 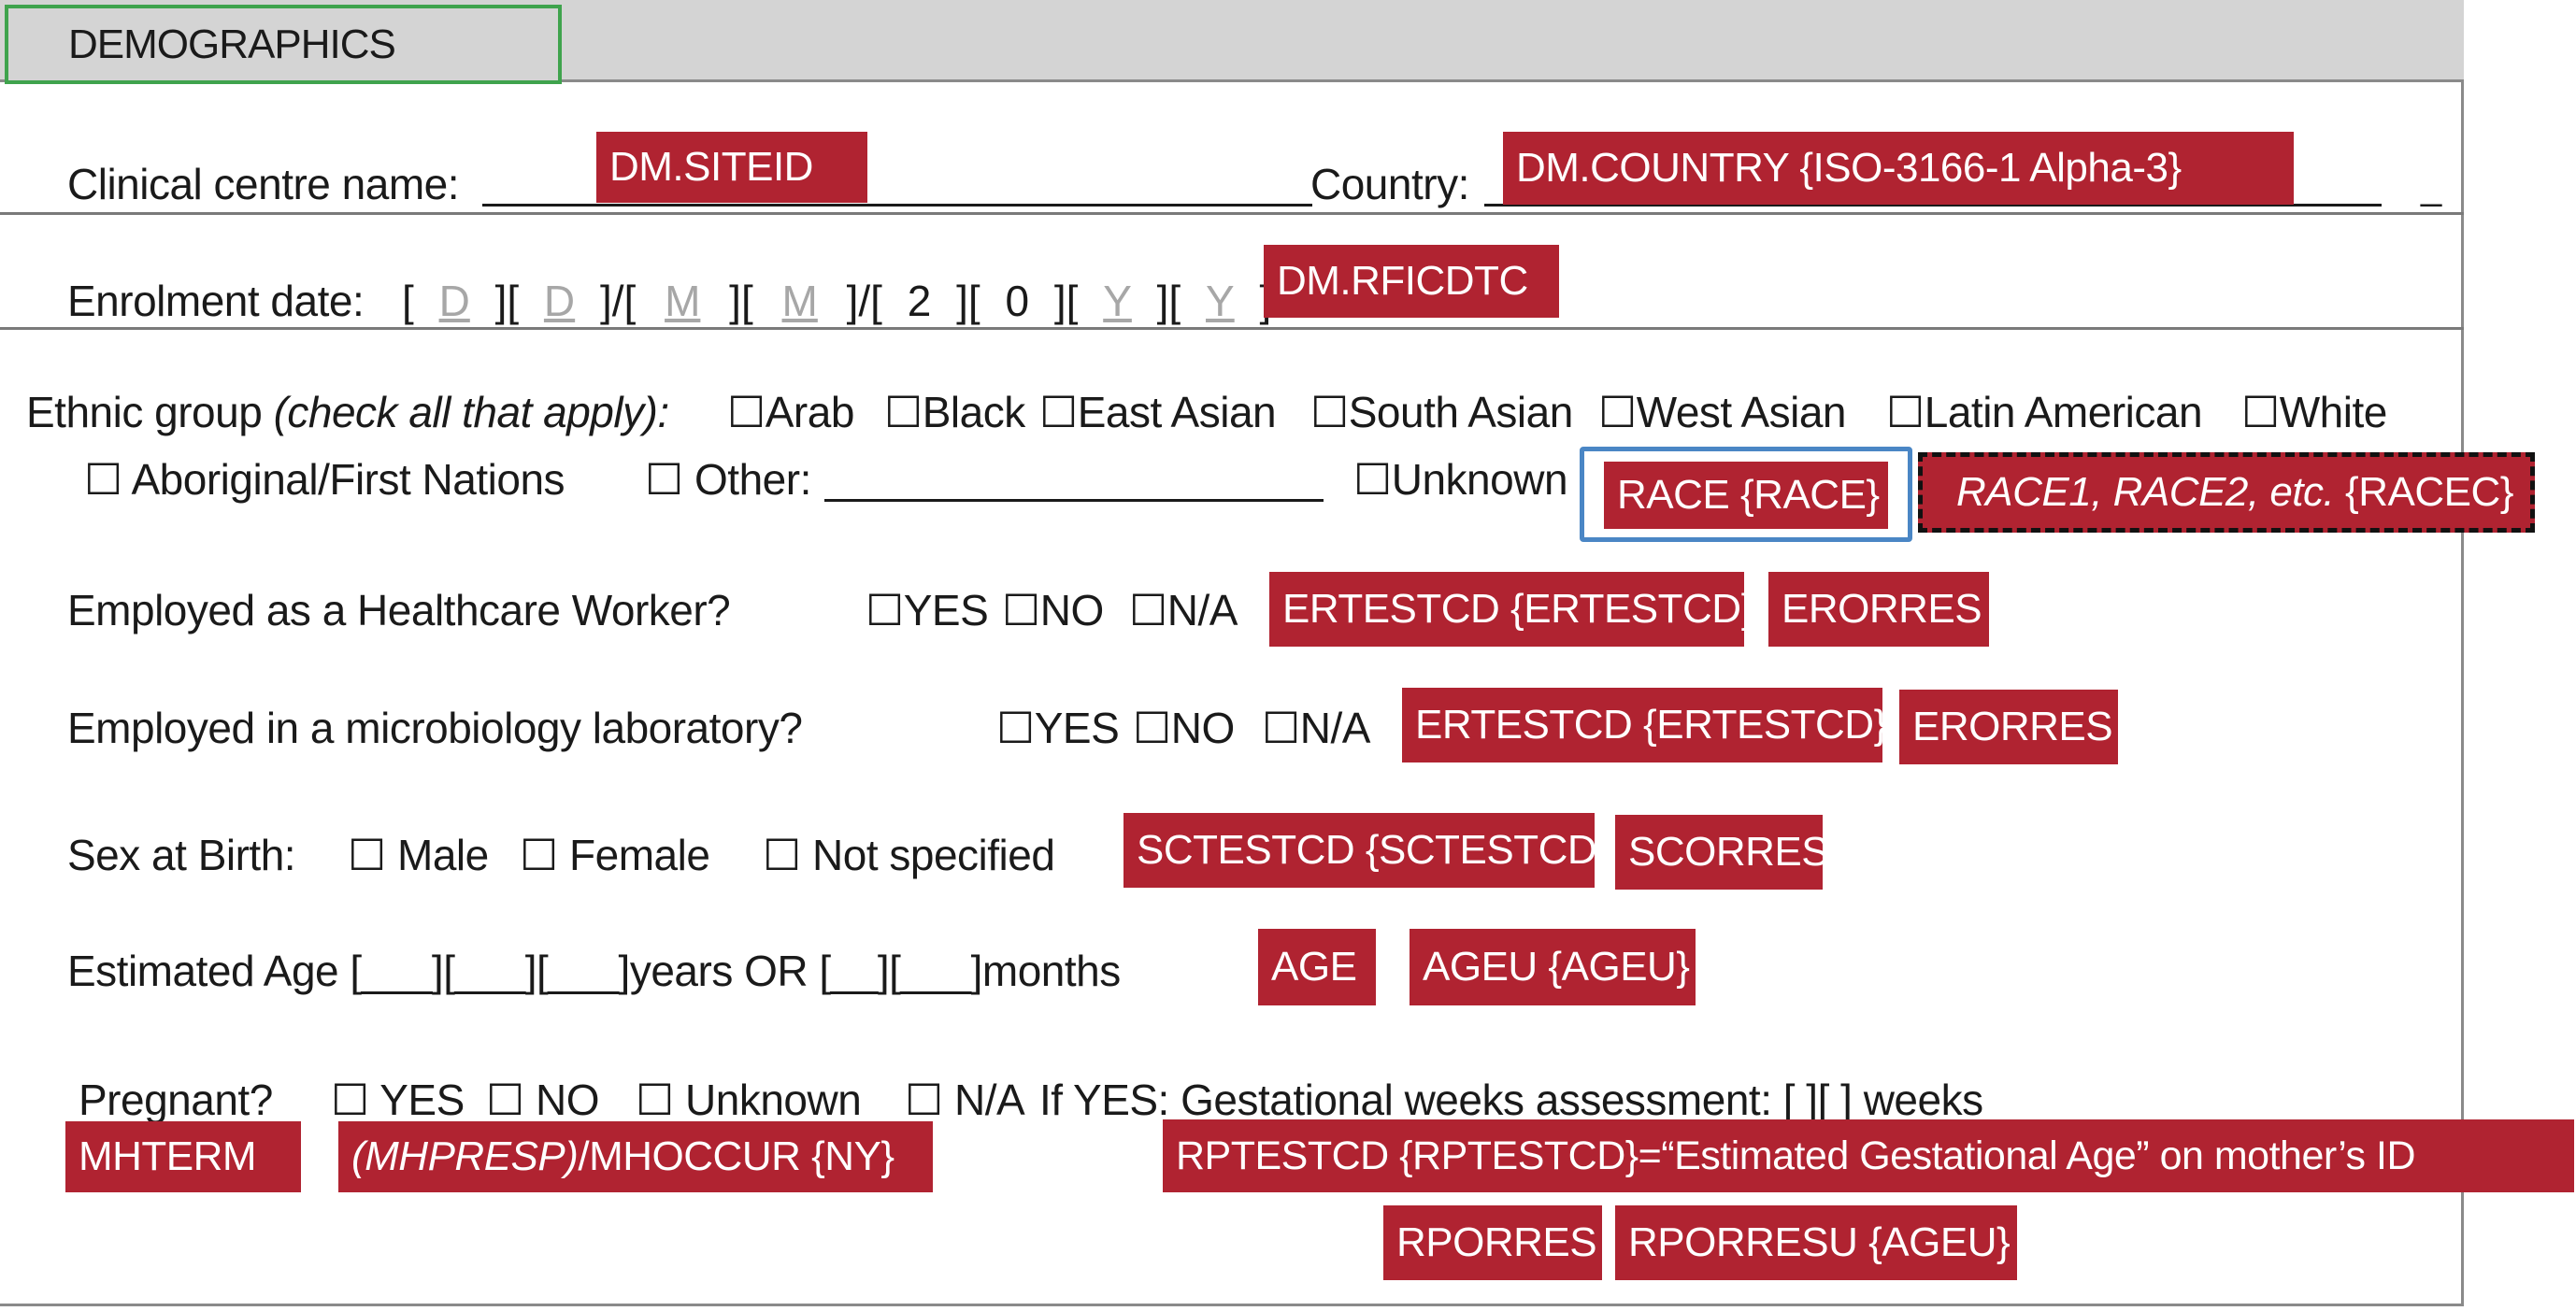 What do you see at coordinates (1741, 412) in the screenshot?
I see `option-label: West Asian` at bounding box center [1741, 412].